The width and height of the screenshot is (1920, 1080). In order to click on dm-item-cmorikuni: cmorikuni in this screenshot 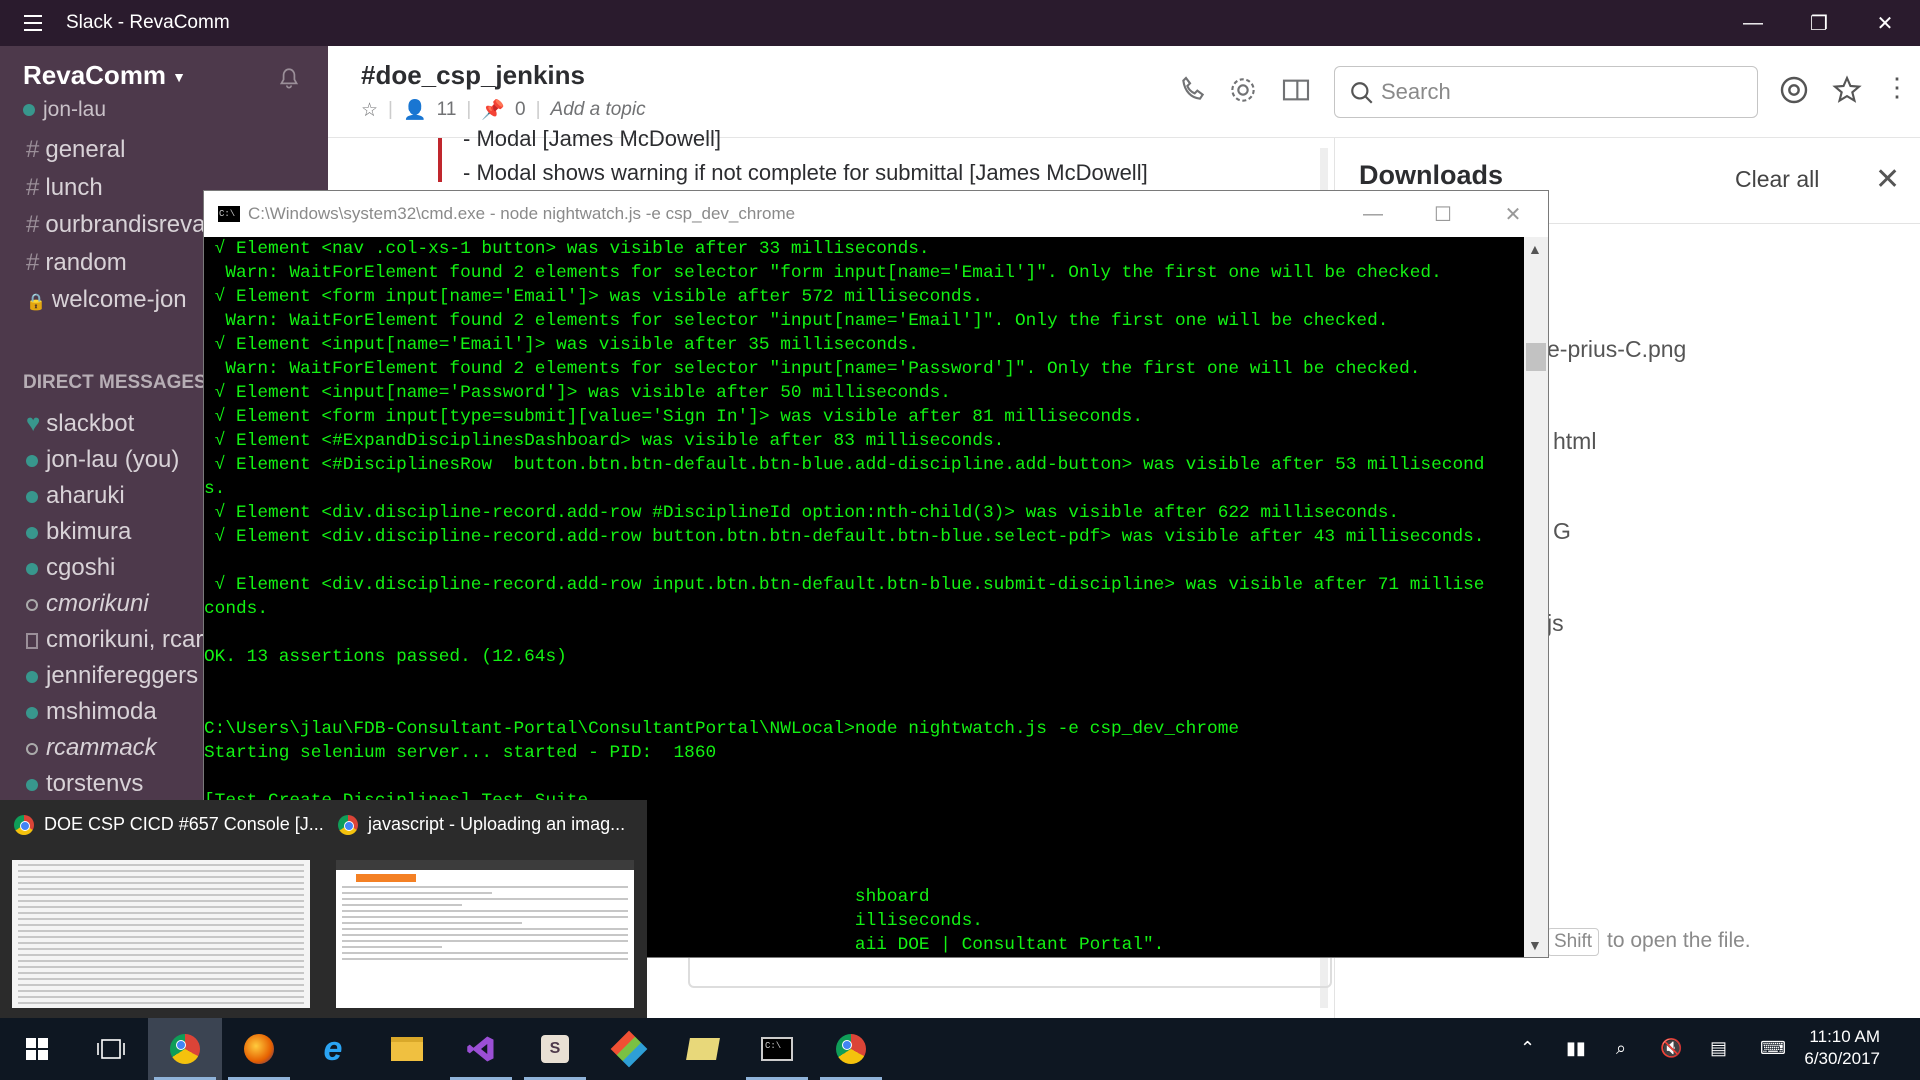, I will do `click(87, 604)`.